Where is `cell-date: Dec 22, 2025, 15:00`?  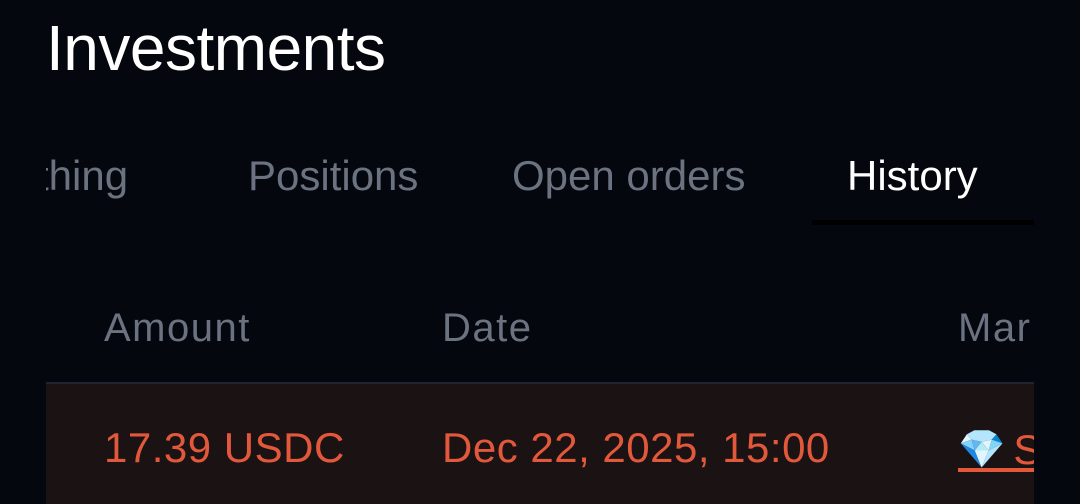
cell-date: Dec 22, 2025, 15:00 is located at coordinates (636, 447).